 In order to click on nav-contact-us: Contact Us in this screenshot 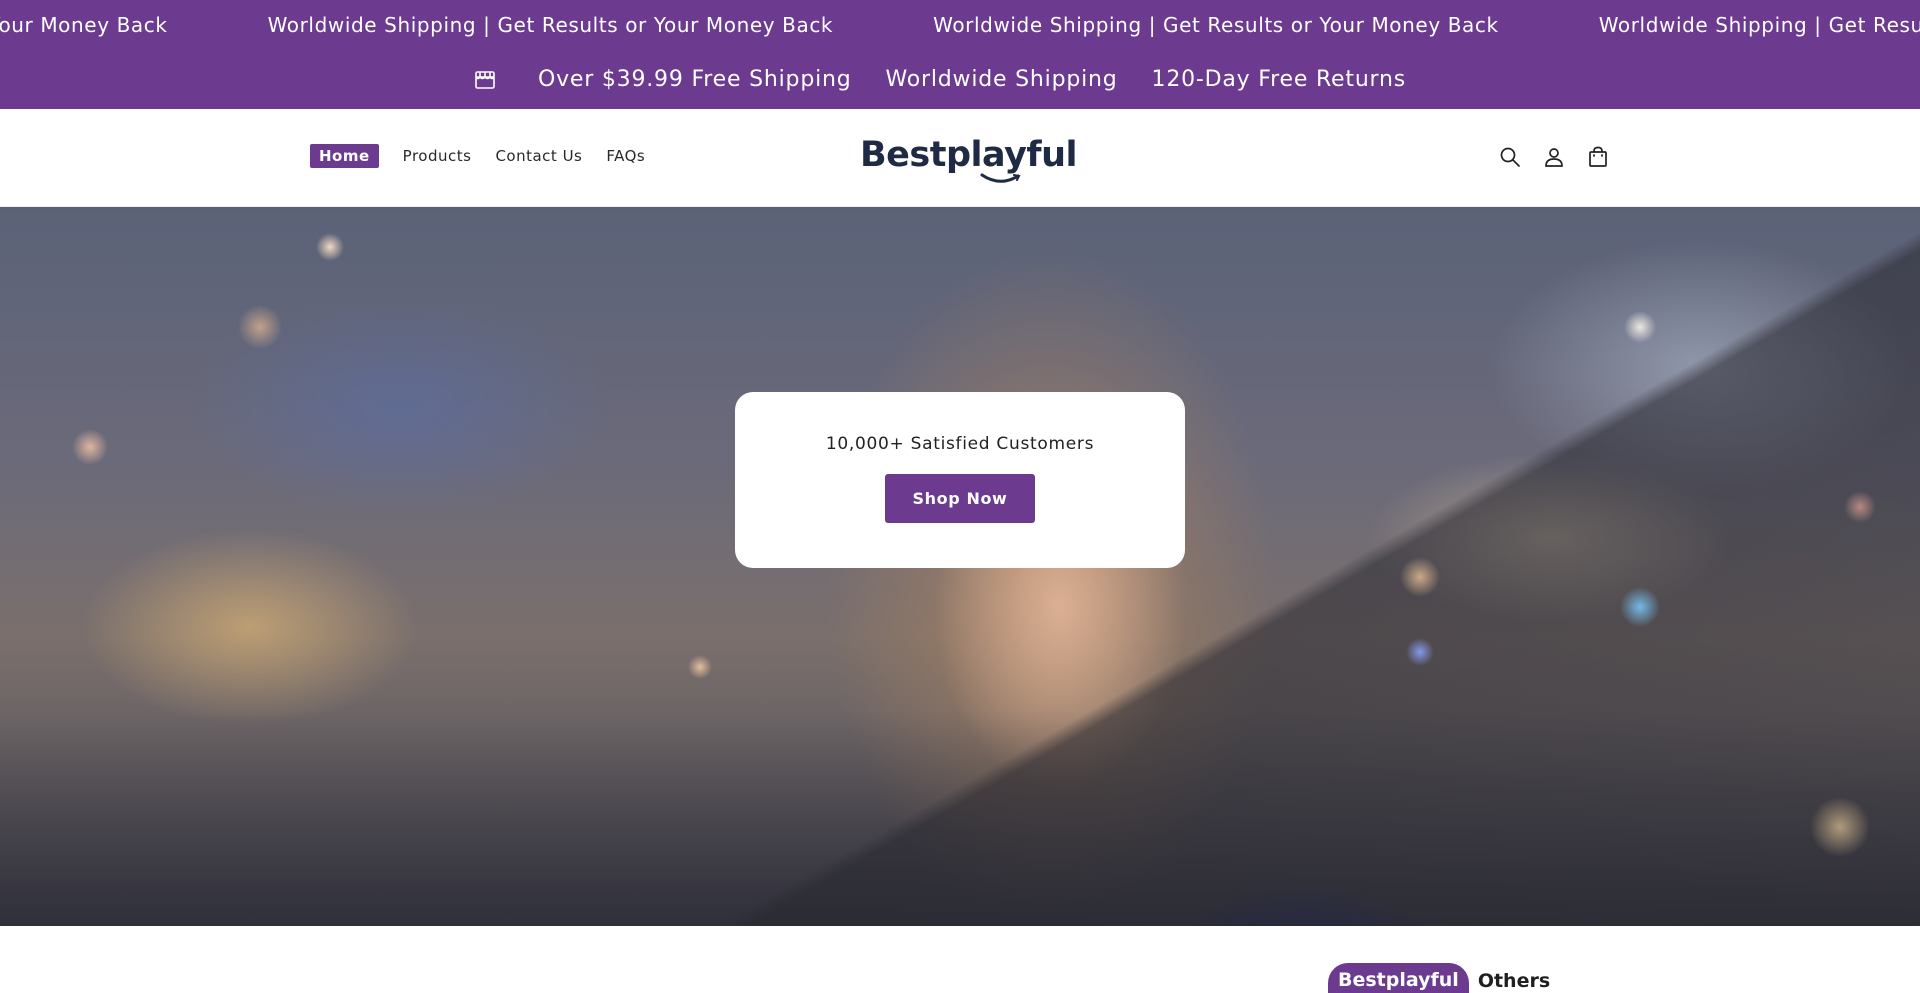, I will do `click(538, 156)`.